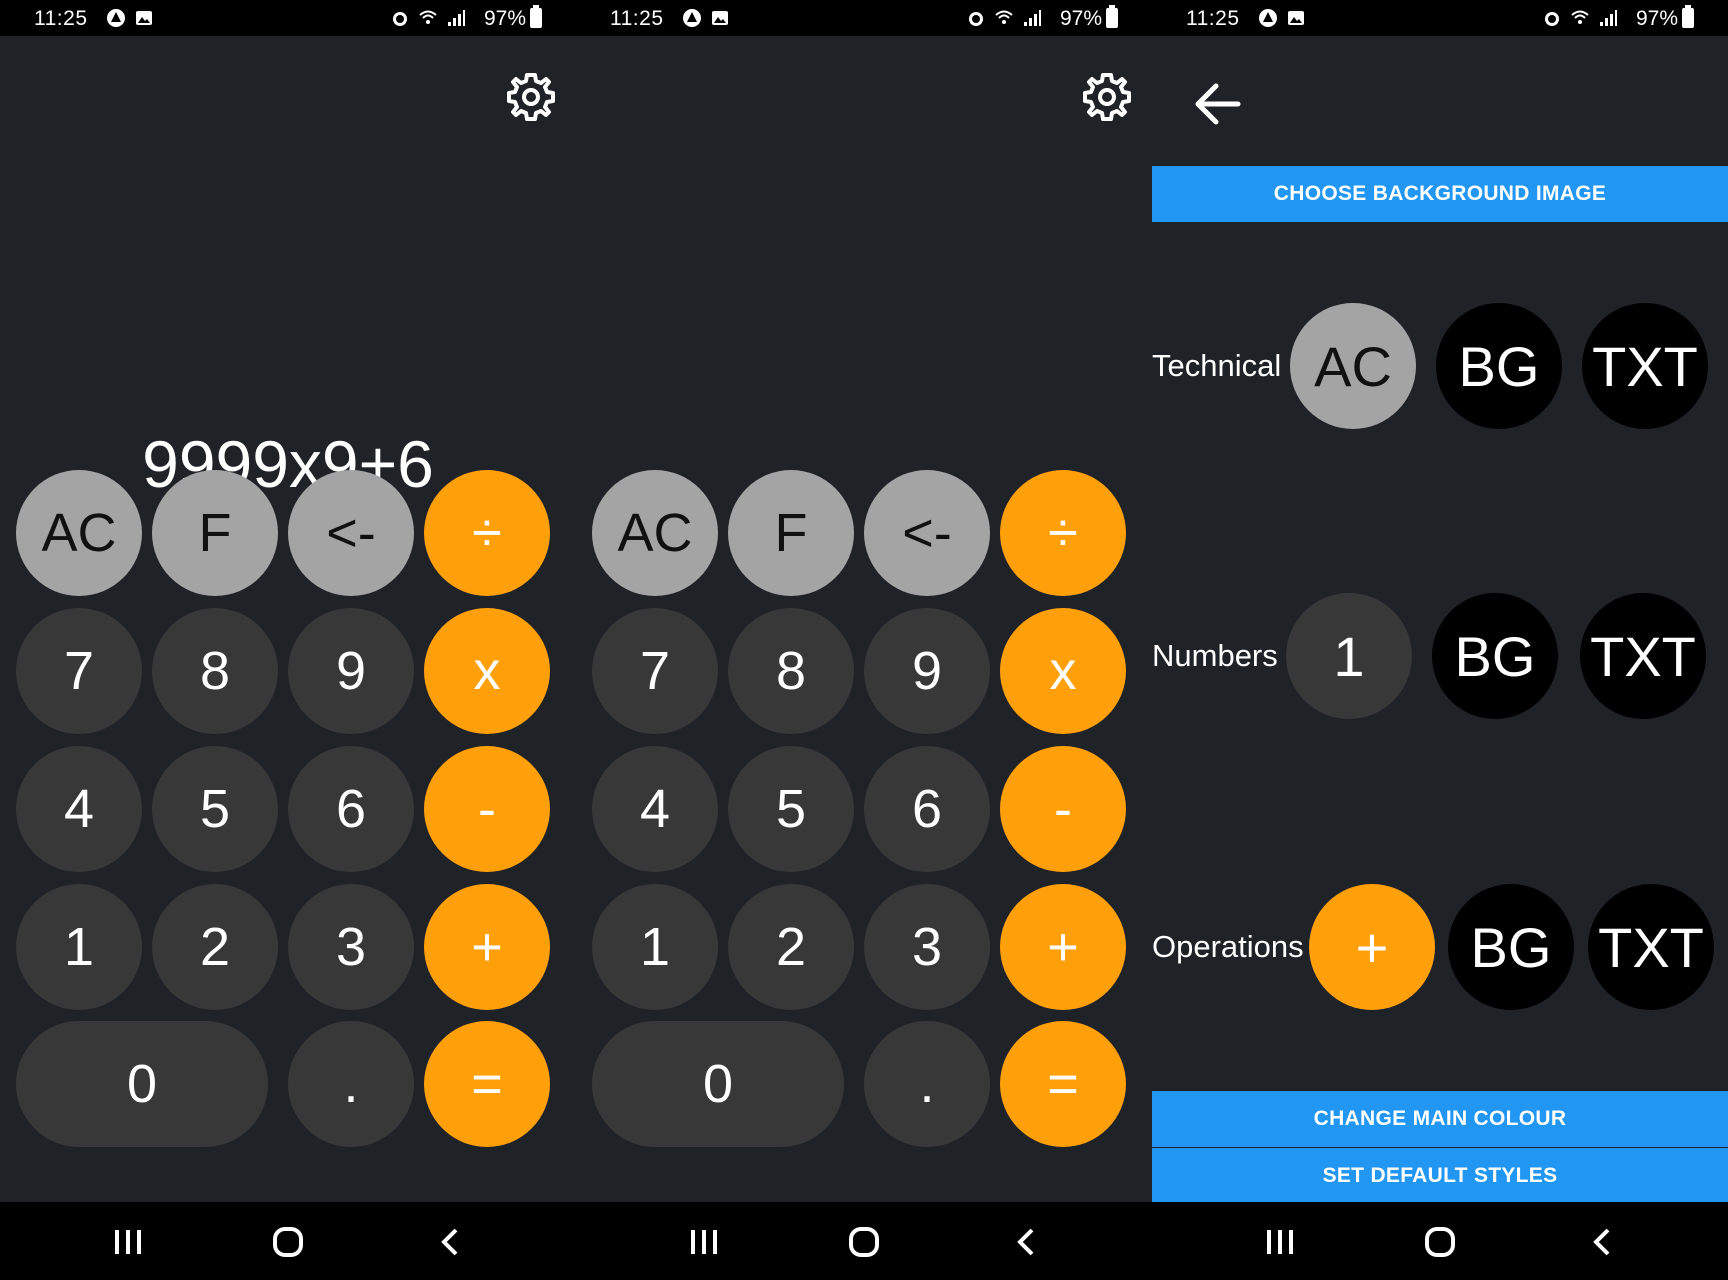 The height and width of the screenshot is (1280, 1728). I want to click on change-main-colour-button: CHANGE MAIN COLOUR, so click(1440, 1119).